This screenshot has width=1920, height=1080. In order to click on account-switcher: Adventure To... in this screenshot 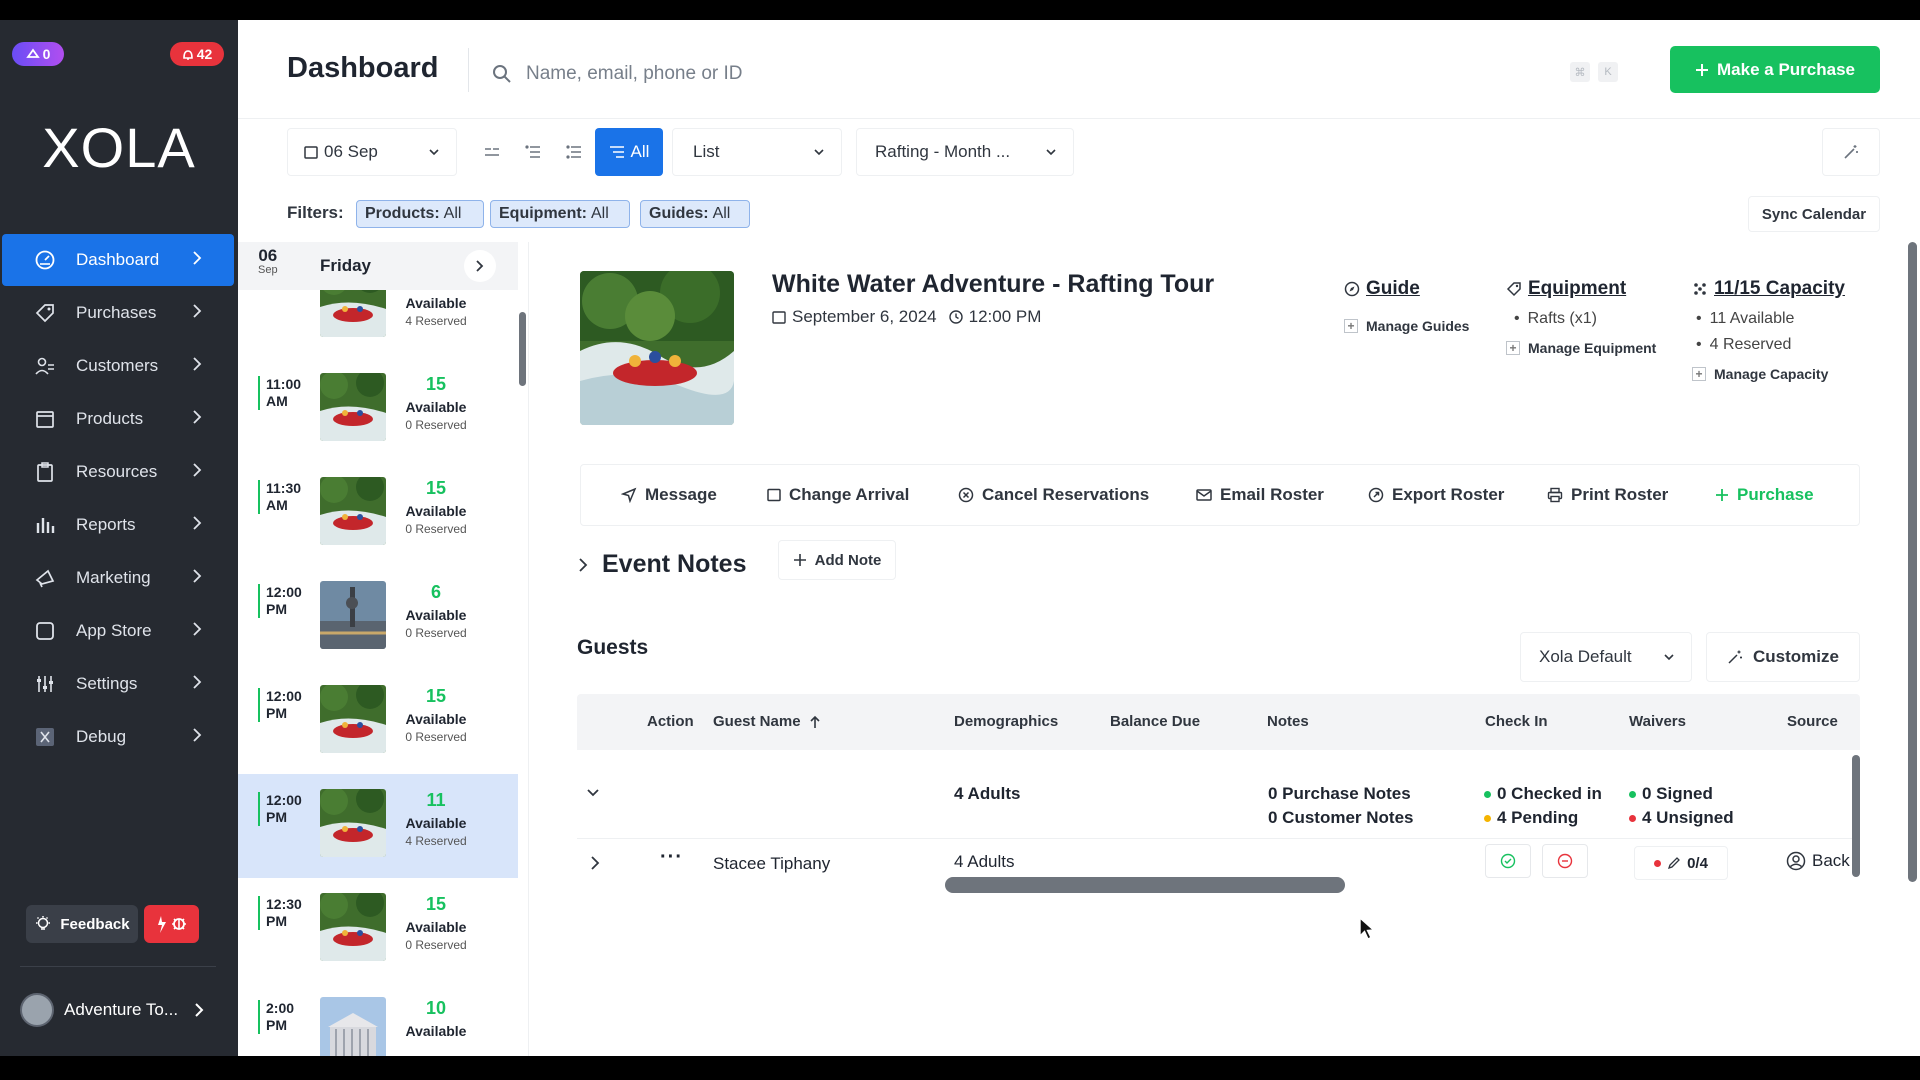, I will do `click(120, 1010)`.